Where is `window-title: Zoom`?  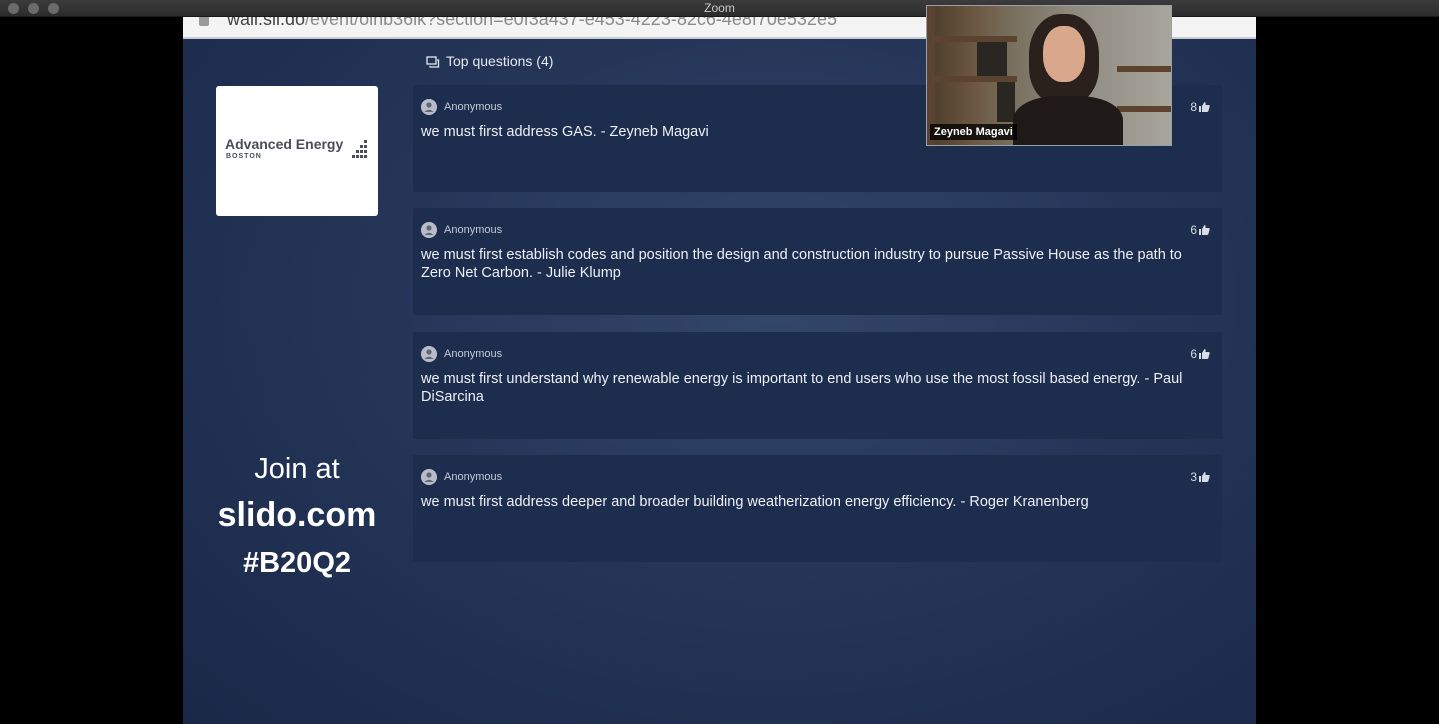
window-title: Zoom is located at coordinates (719, 8).